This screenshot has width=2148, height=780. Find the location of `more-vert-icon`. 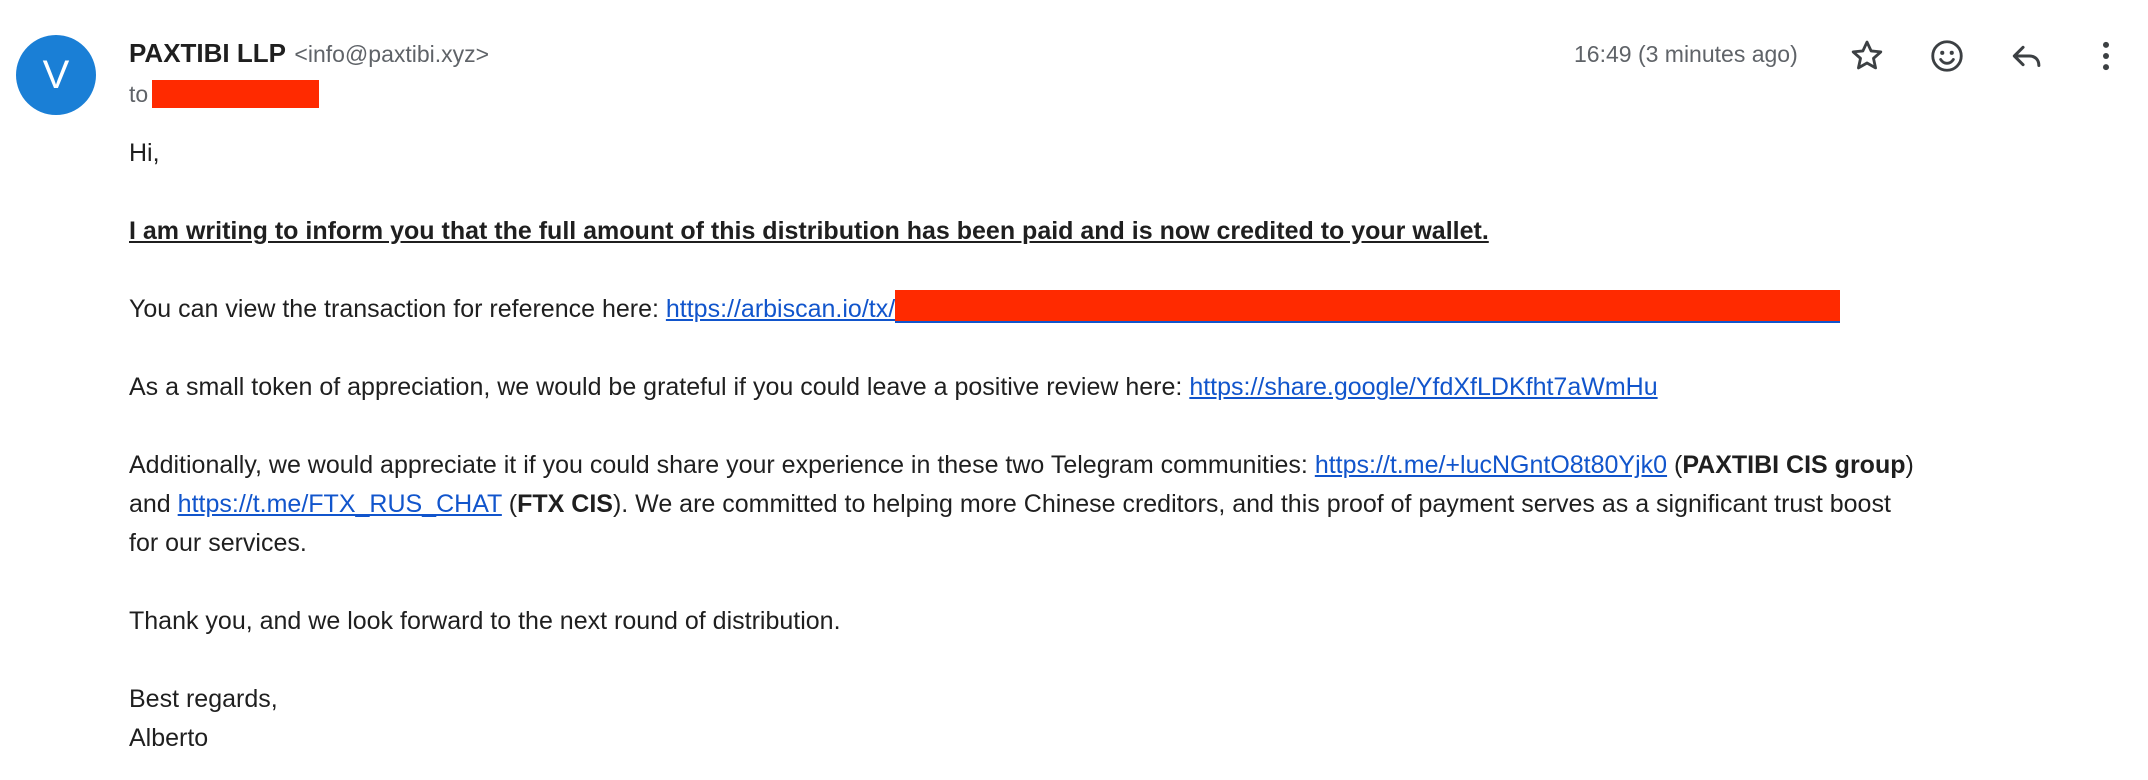

more-vert-icon is located at coordinates (2106, 56).